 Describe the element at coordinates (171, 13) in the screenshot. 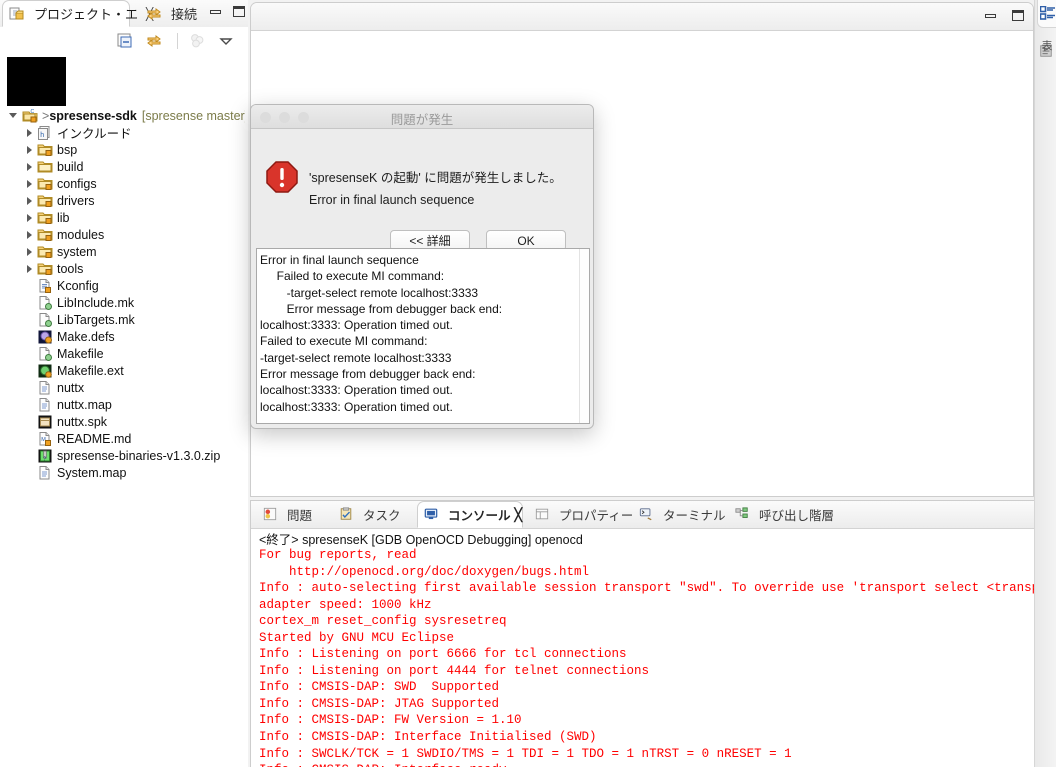

I see `tab-connections: 接続` at that location.